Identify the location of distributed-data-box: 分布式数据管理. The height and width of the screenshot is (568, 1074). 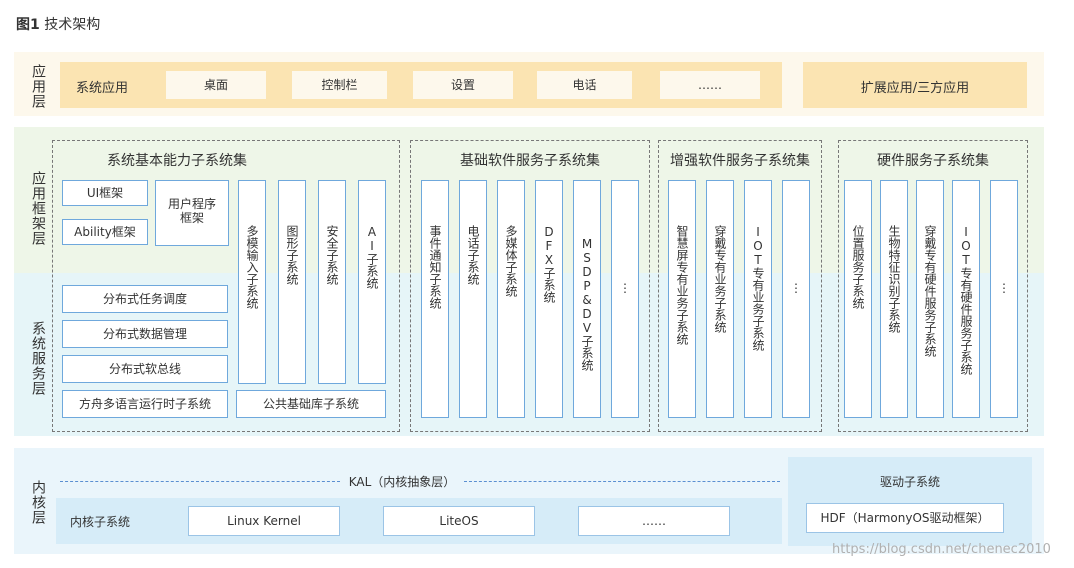
(145, 334).